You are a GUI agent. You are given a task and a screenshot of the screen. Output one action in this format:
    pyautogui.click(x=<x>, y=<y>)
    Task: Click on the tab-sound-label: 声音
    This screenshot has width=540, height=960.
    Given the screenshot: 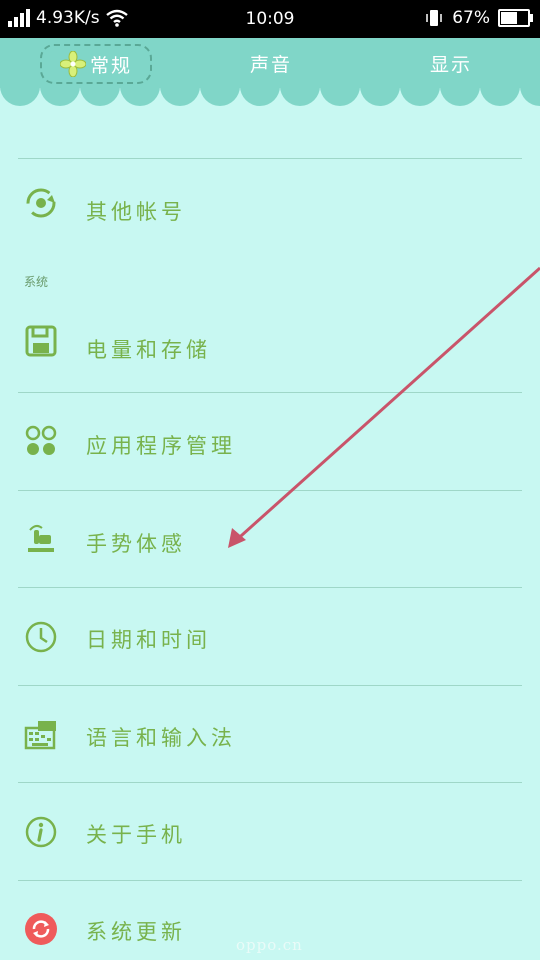 What is the action you would take?
    pyautogui.click(x=271, y=65)
    